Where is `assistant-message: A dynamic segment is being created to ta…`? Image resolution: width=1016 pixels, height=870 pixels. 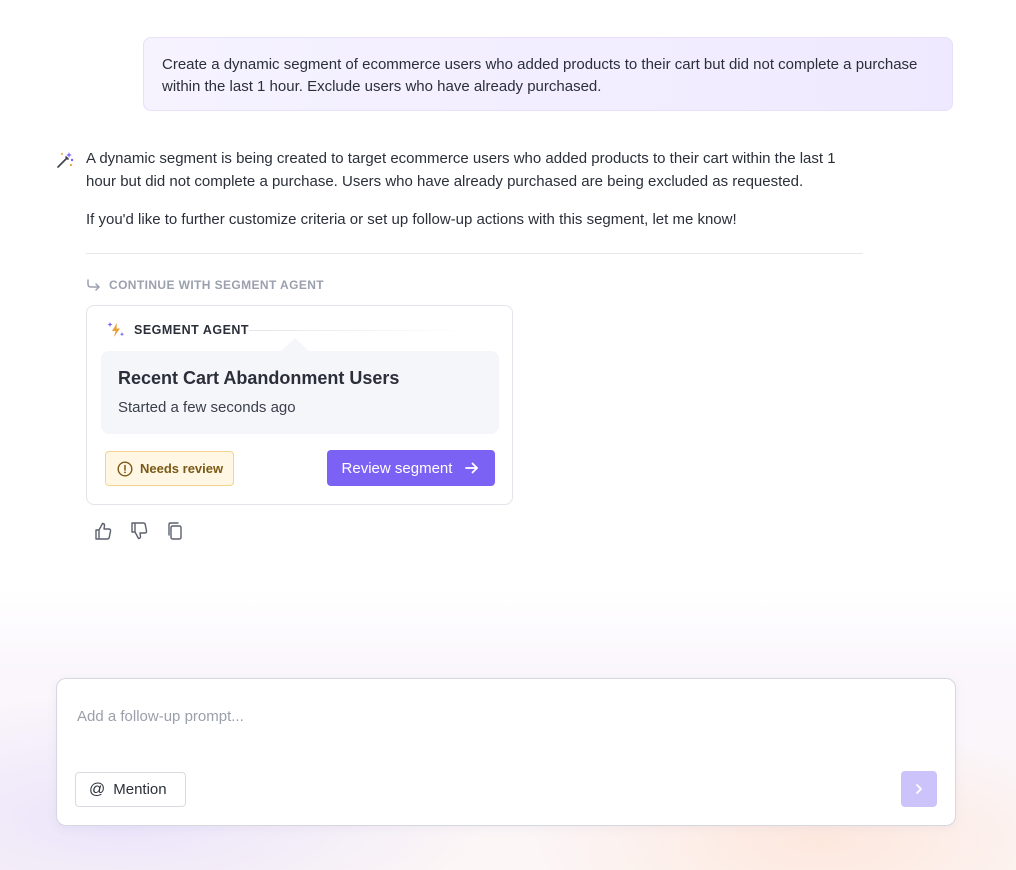 assistant-message: A dynamic segment is being created to ta… is located at coordinates (476, 189).